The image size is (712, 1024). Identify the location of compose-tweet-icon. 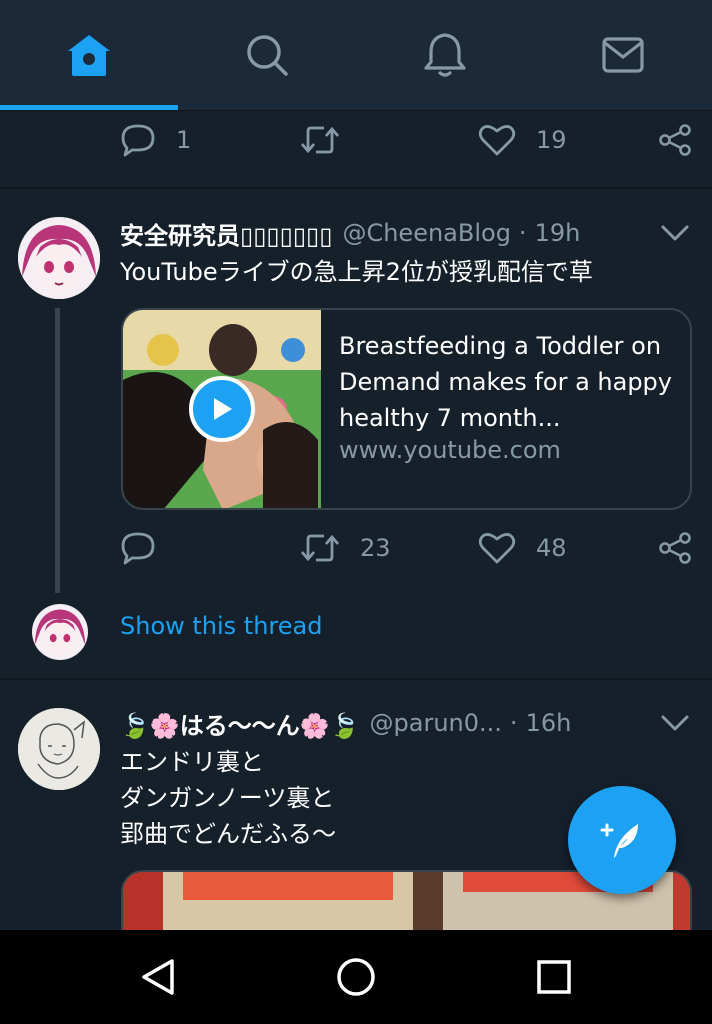
(619, 840).